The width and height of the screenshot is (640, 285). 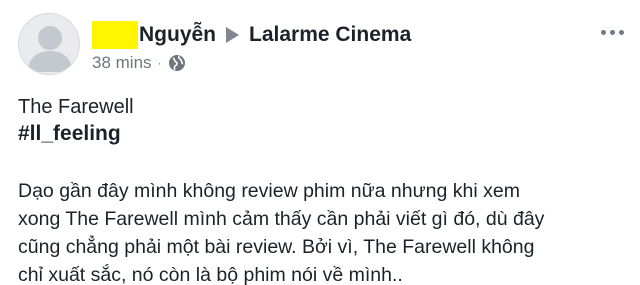 What do you see at coordinates (122, 63) in the screenshot?
I see `timestamp-link: 38 mins` at bounding box center [122, 63].